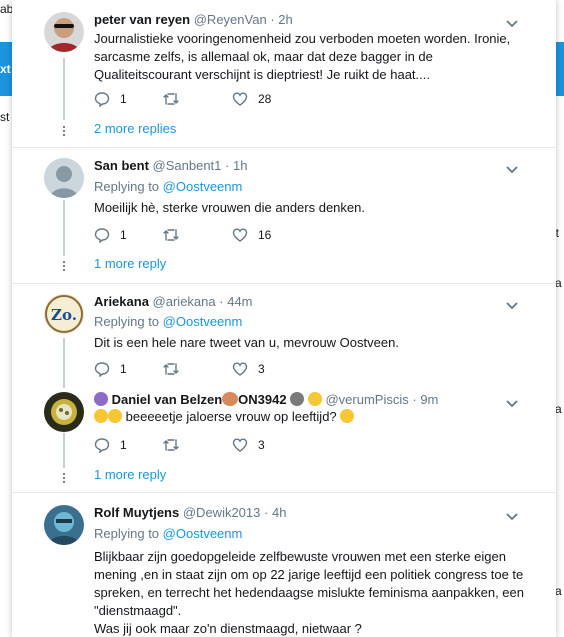  Describe the element at coordinates (429, 399) in the screenshot. I see `timestamp: 9m` at that location.